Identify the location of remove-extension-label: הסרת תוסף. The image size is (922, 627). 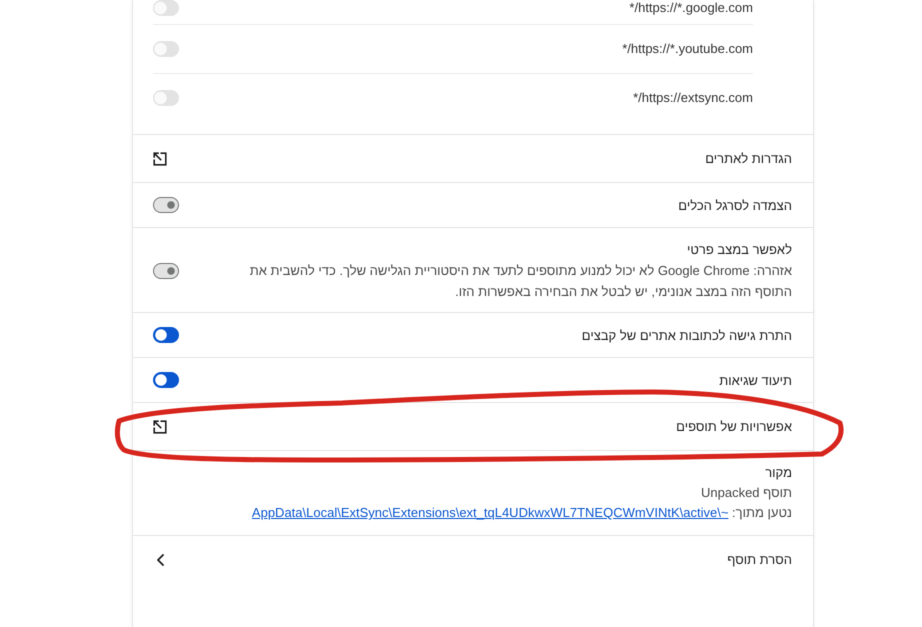
(759, 559).